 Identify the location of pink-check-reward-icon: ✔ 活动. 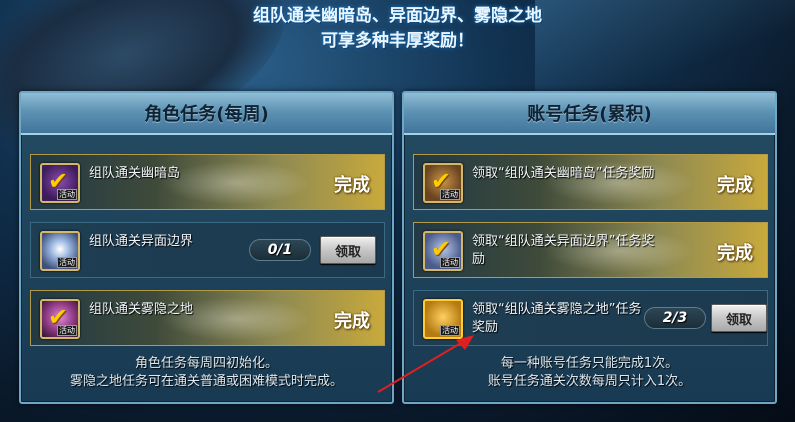
(60, 319).